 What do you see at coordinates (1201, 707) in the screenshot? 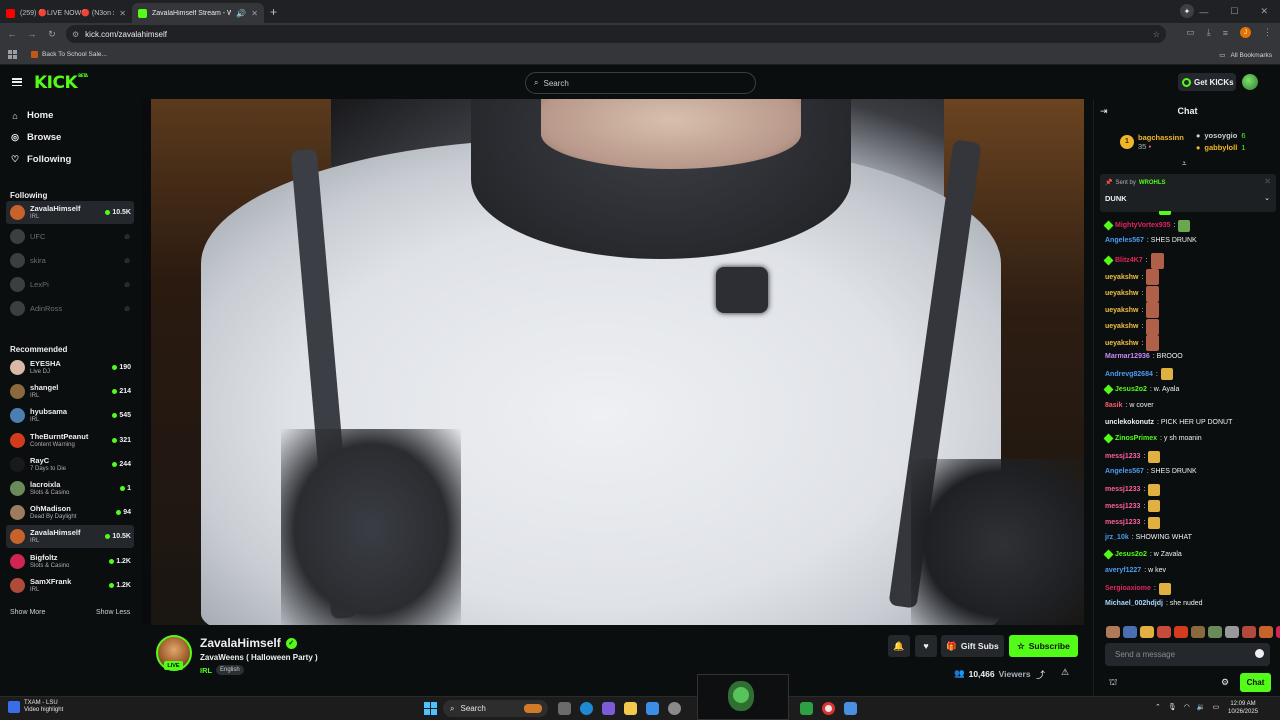
I see `volume-icon: 🔉` at bounding box center [1201, 707].